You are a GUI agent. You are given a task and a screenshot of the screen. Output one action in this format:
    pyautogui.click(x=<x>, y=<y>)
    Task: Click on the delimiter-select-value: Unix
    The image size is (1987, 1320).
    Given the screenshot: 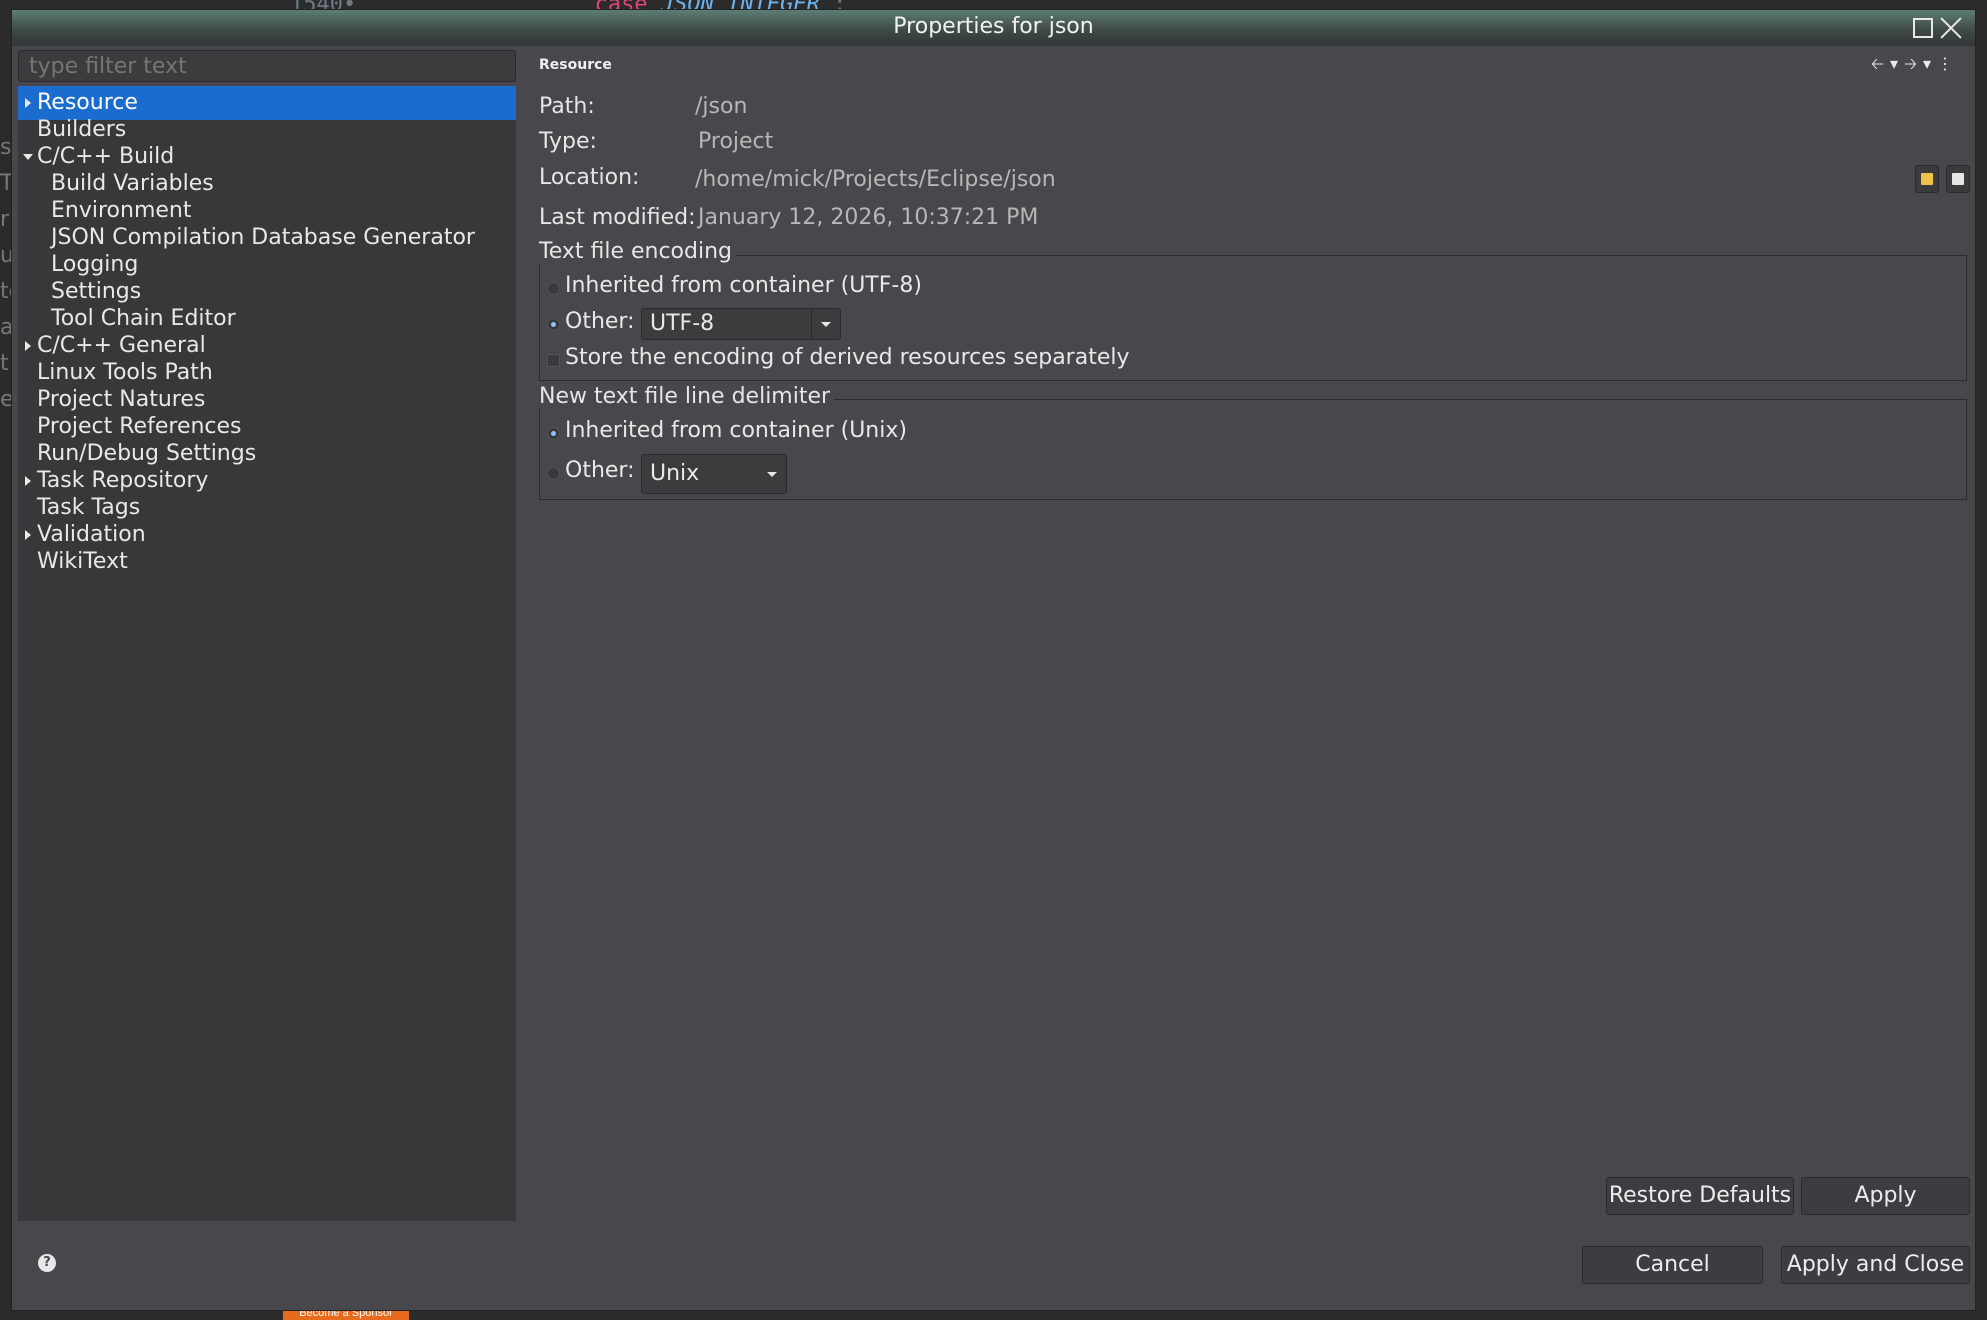 What is the action you would take?
    pyautogui.click(x=675, y=473)
    